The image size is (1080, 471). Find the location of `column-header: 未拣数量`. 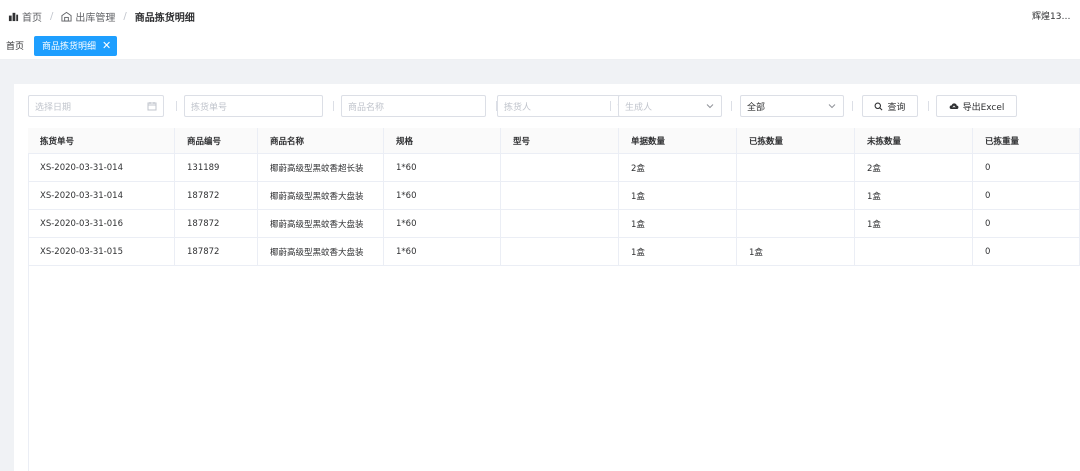

column-header: 未拣数量 is located at coordinates (914, 140).